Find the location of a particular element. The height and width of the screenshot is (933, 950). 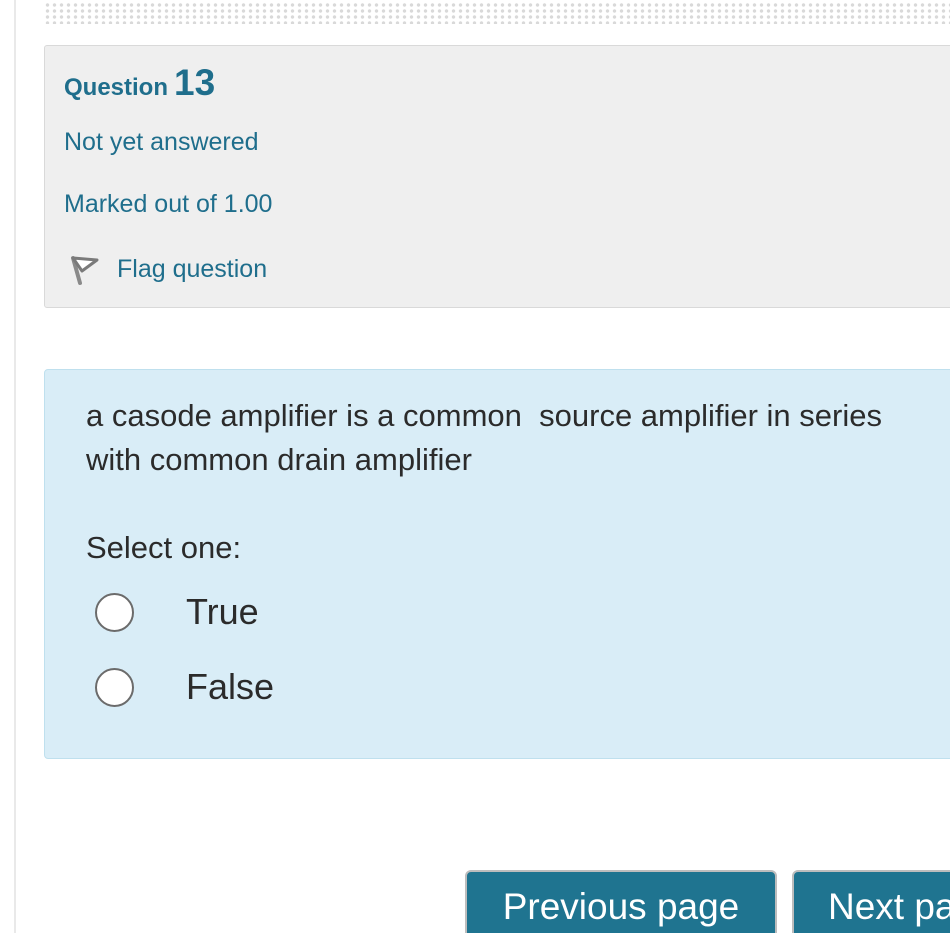

question-number: 13 is located at coordinates (195, 82).